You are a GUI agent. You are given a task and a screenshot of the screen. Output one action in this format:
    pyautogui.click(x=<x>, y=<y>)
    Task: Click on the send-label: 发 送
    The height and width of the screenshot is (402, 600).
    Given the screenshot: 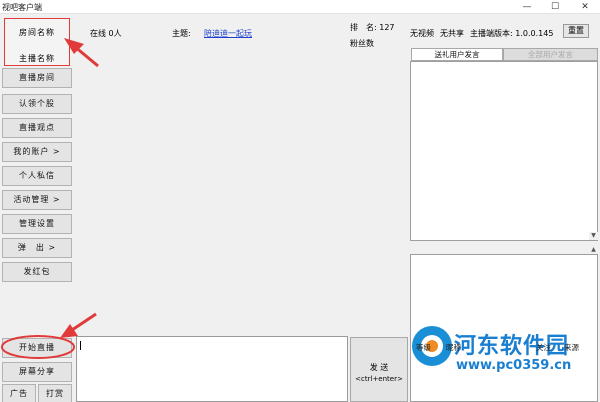 What is the action you would take?
    pyautogui.click(x=379, y=367)
    